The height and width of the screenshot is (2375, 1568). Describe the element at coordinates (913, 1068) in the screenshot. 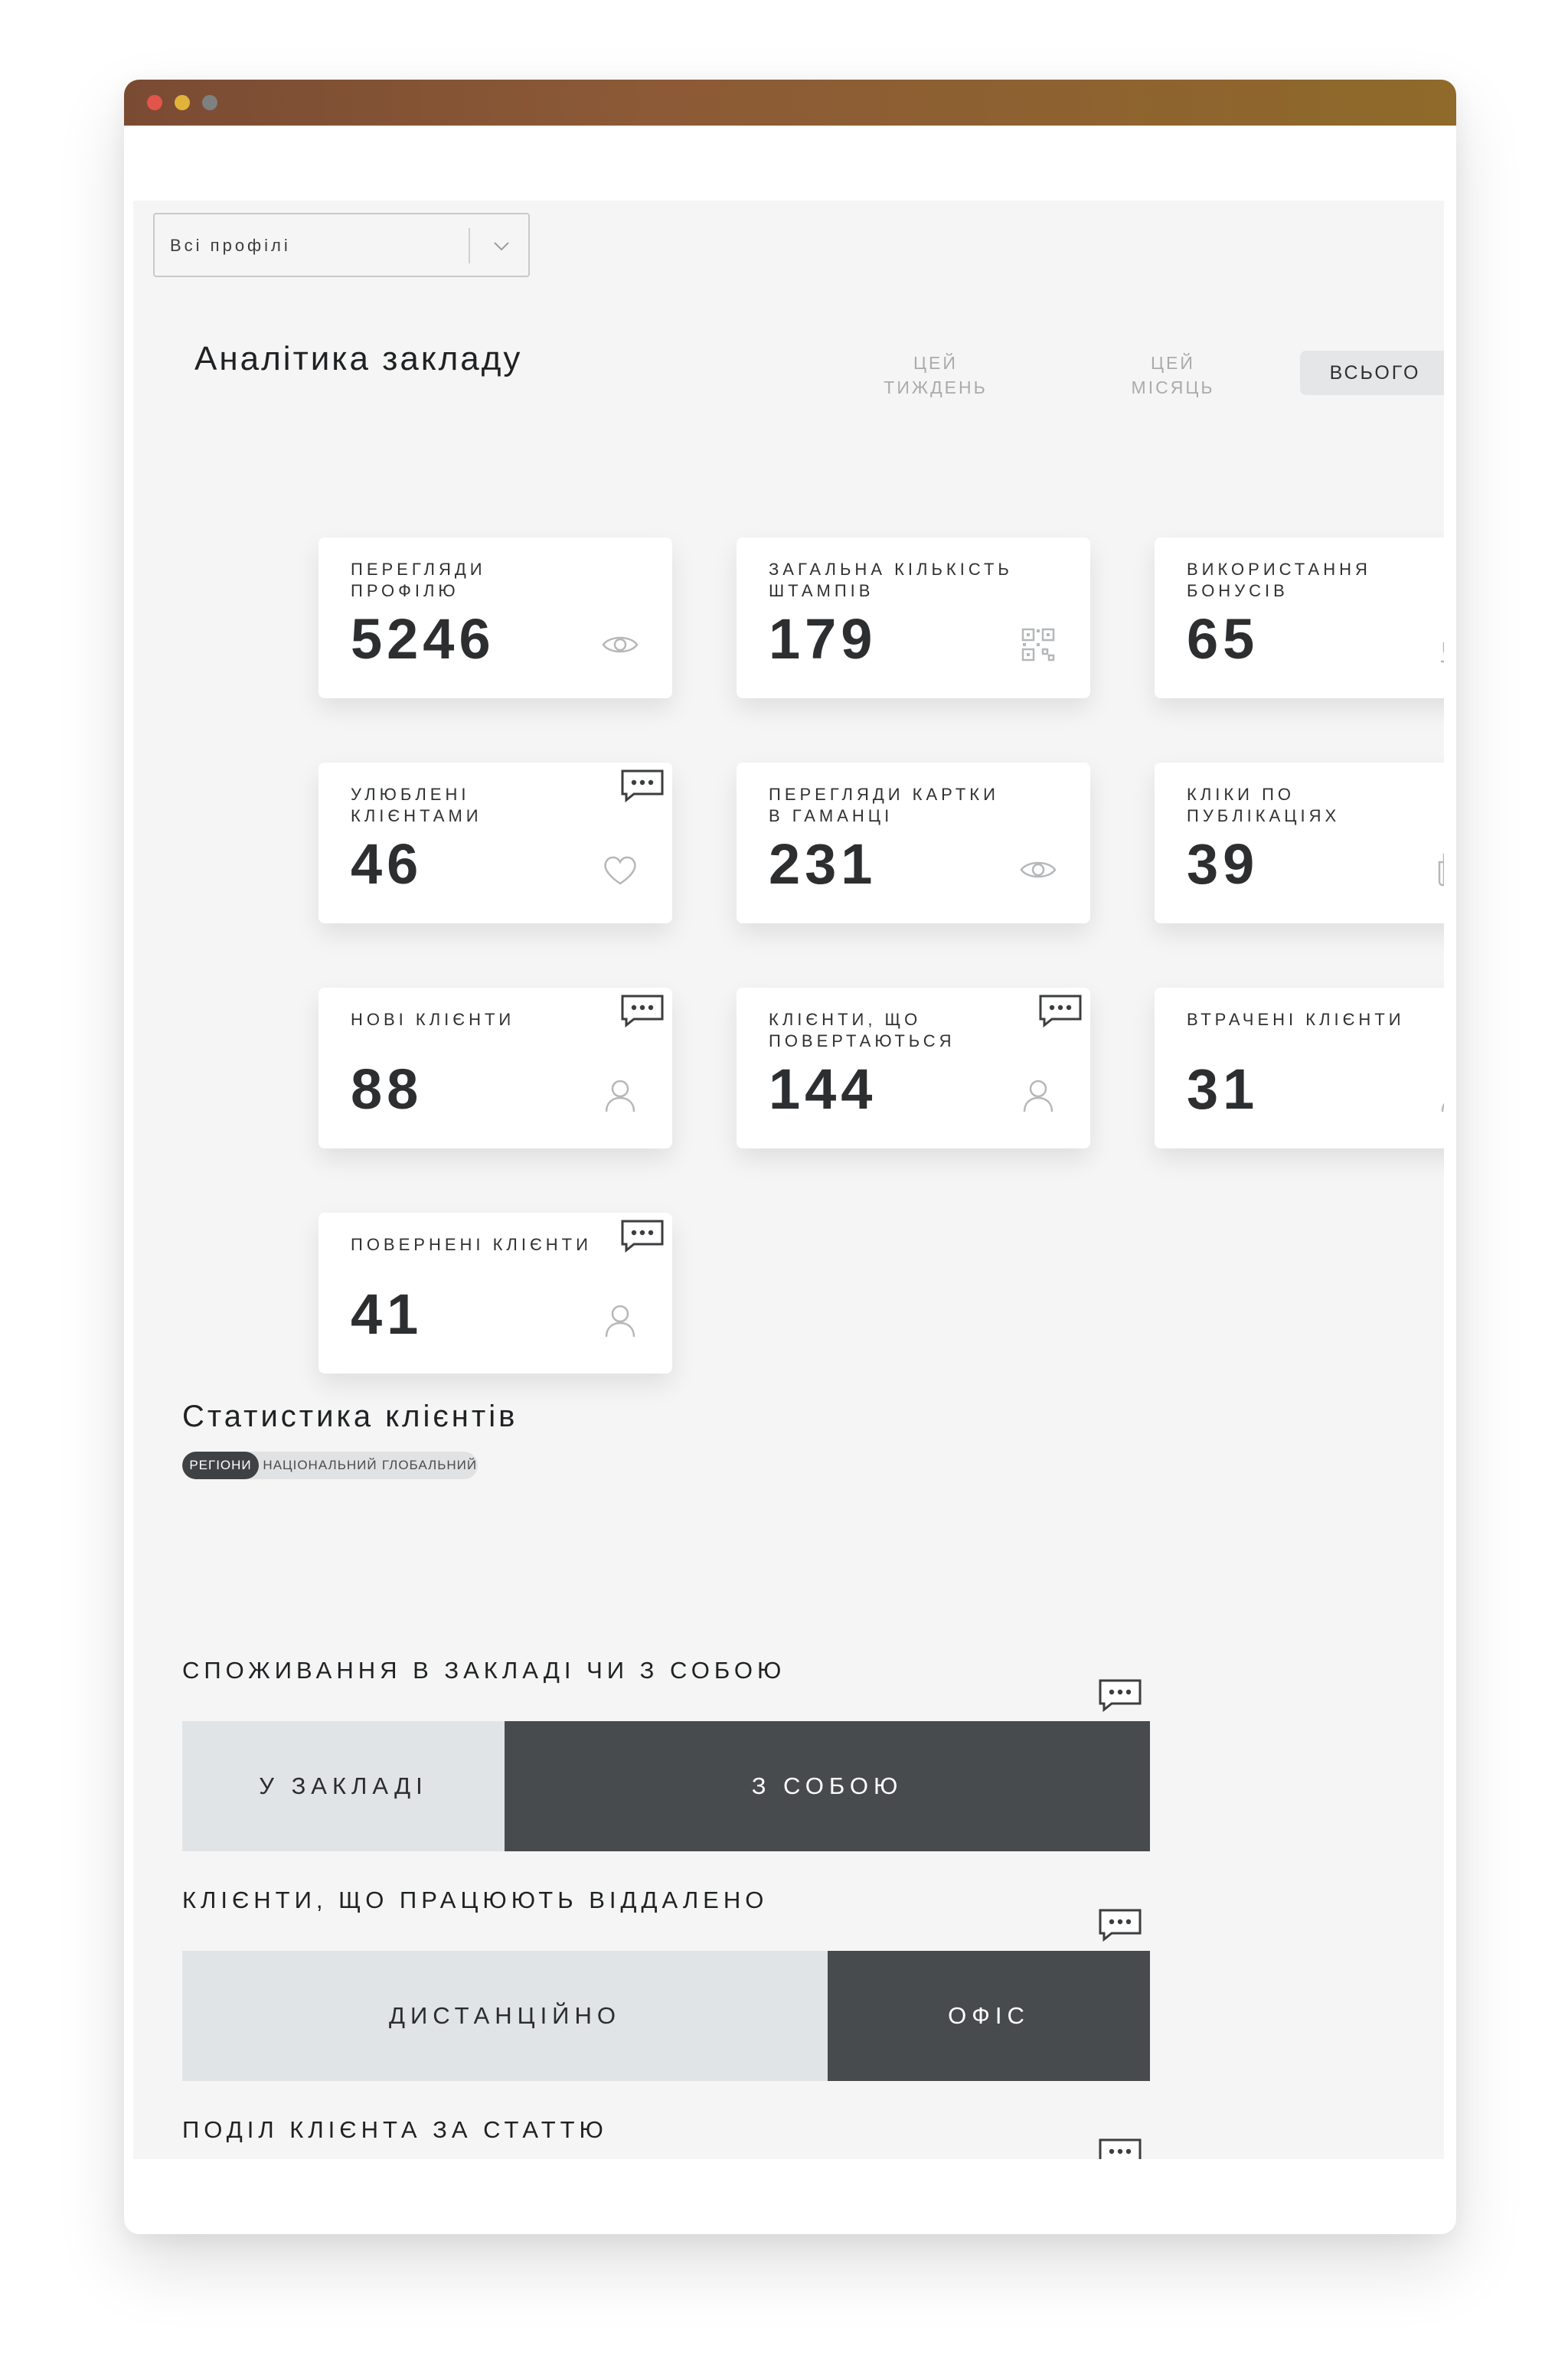

I see `stat-card-returning-clients: КЛІЄНТИ, ЩО ПОВЕРТАЮТЬСЯ 144` at that location.